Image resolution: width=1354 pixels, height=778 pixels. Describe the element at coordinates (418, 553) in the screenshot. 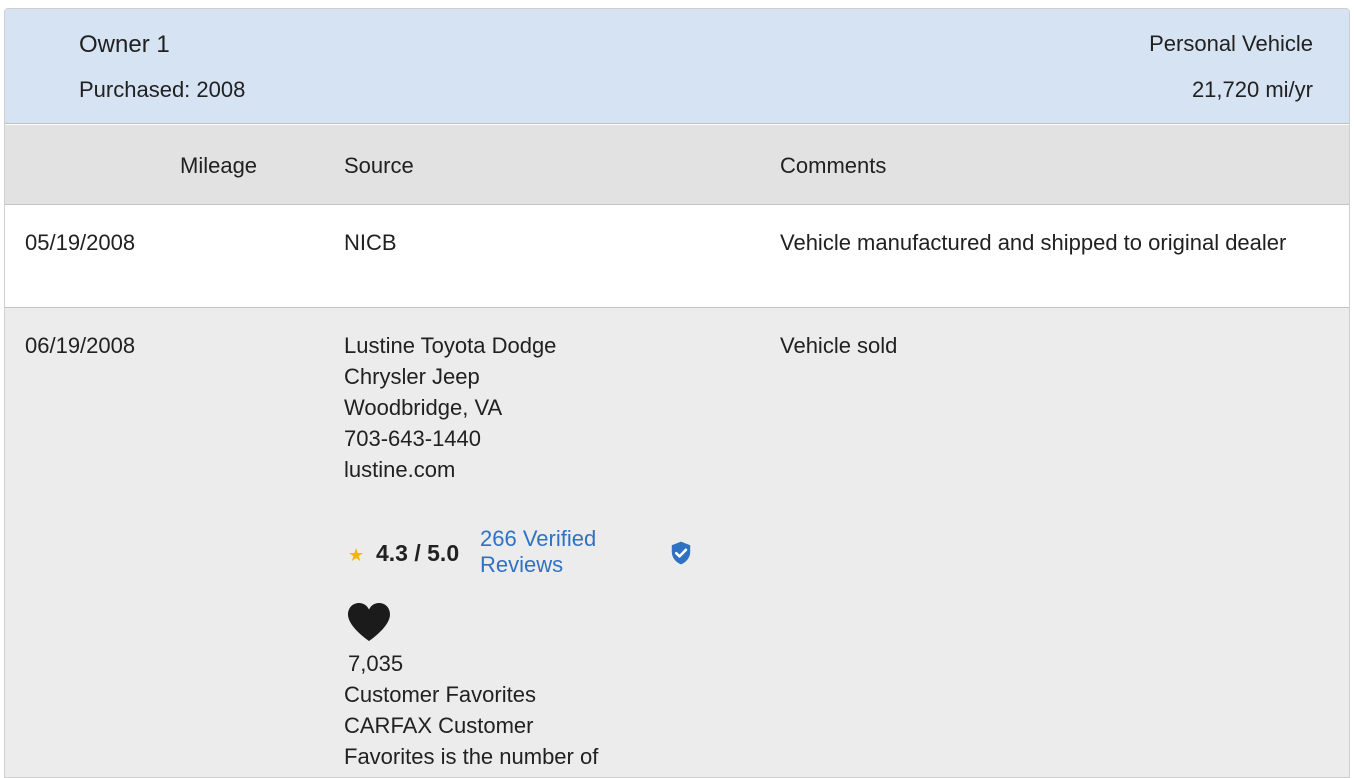

I see `rating-score: 4.3 / 5.0` at that location.